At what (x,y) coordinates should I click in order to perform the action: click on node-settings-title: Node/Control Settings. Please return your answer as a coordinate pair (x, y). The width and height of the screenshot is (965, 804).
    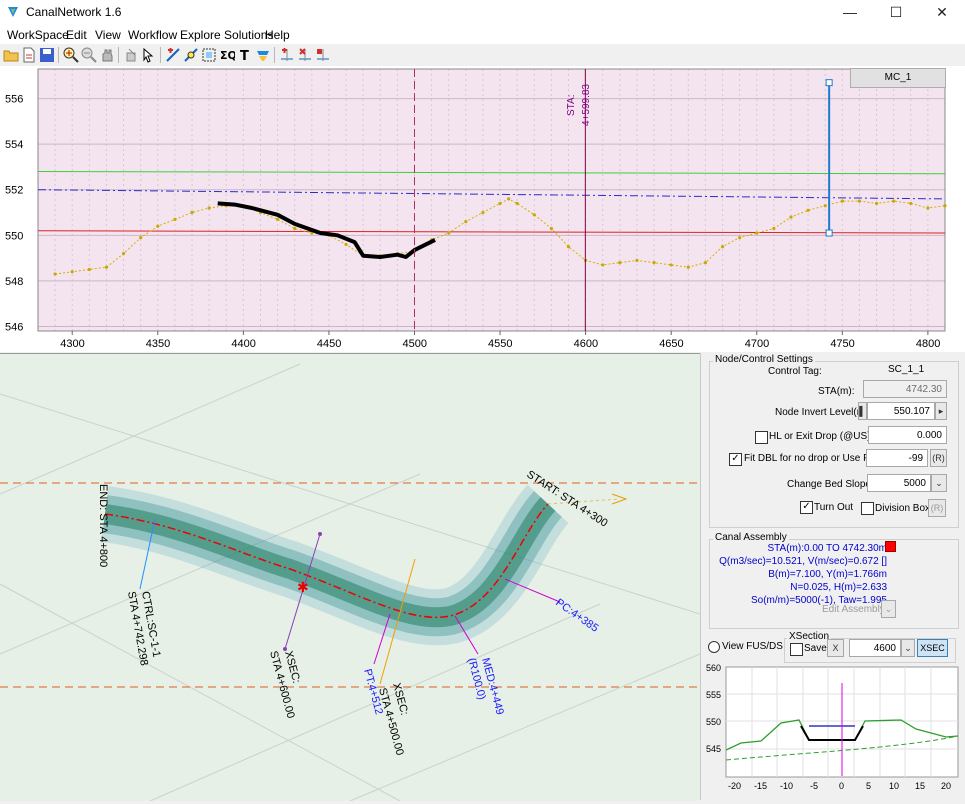
    Looking at the image, I should click on (764, 359).